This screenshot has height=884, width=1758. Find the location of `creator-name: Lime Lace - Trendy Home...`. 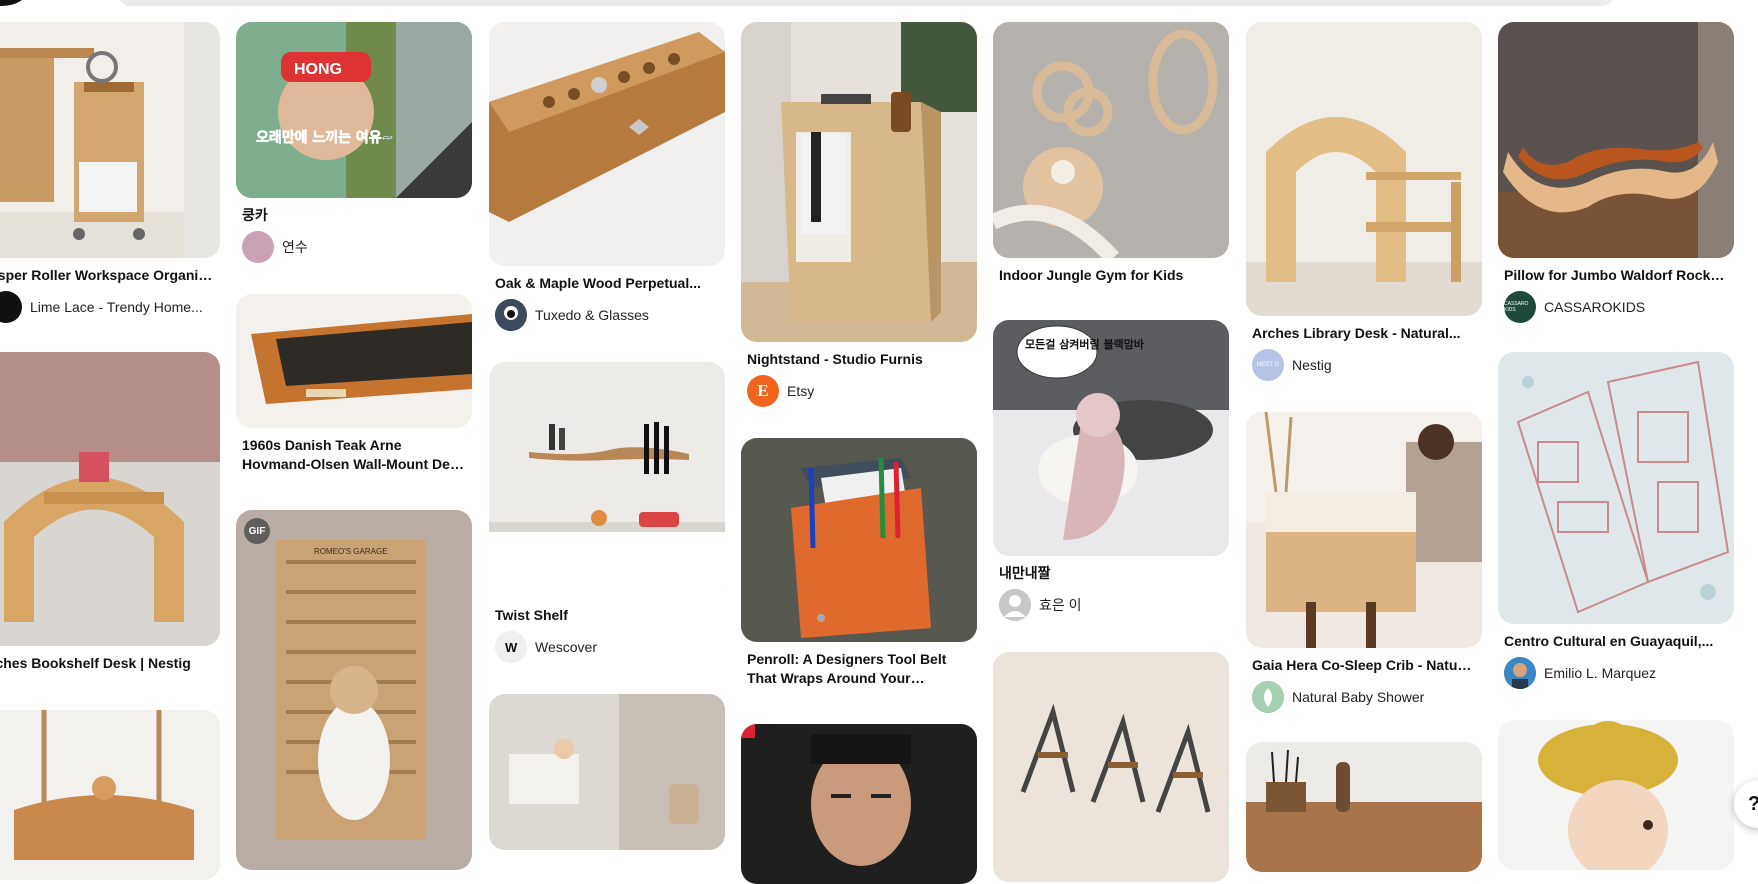

creator-name: Lime Lace - Trendy Home... is located at coordinates (116, 307).